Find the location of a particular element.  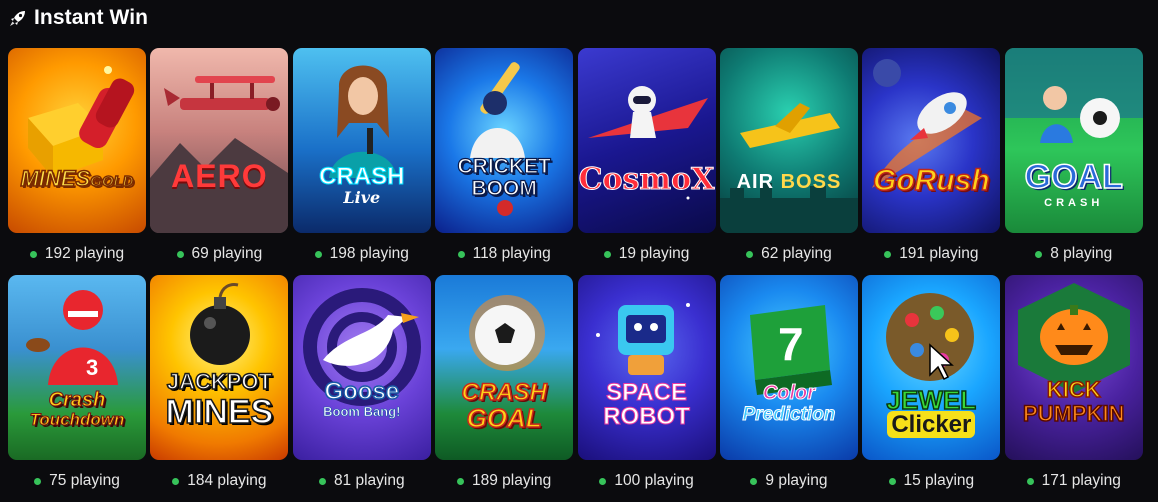

game-logo-sub-crash-touchdown: Touchdown is located at coordinates (77, 419).